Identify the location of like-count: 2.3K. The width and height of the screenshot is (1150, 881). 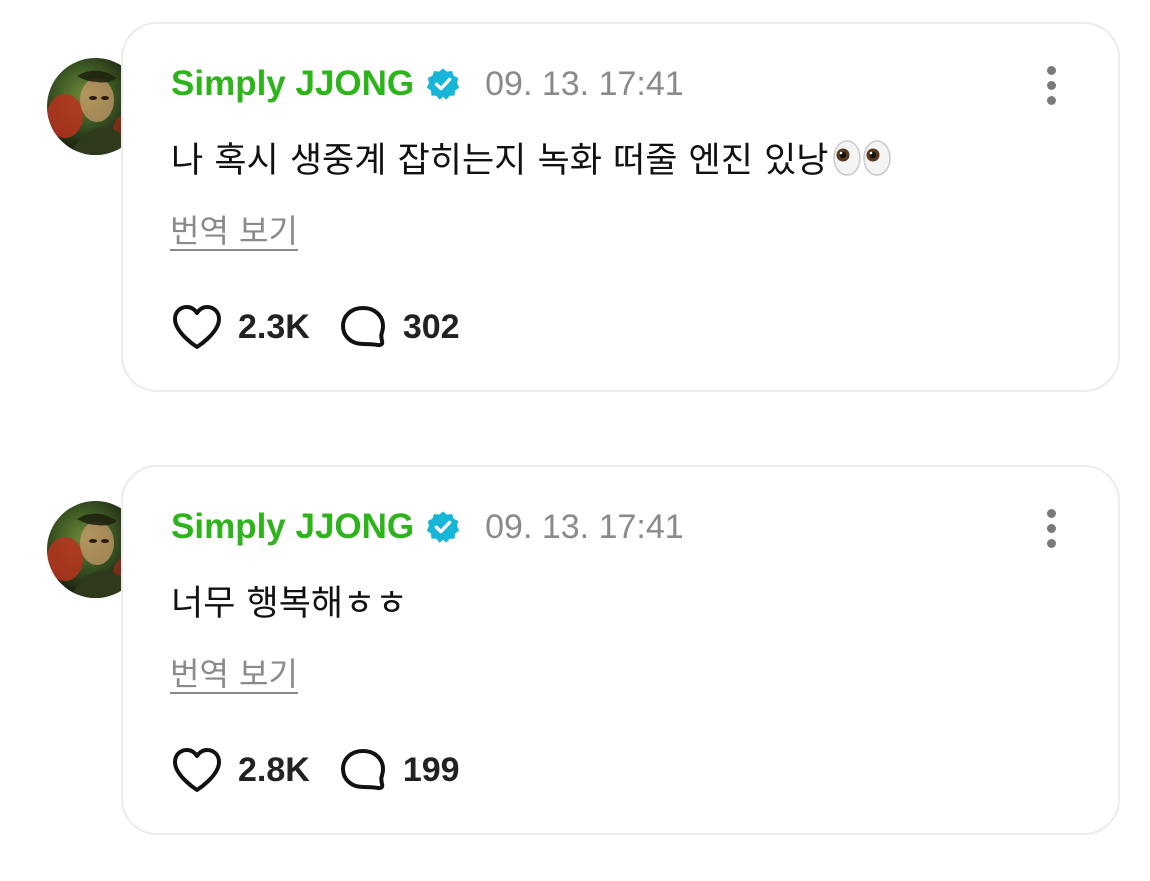
(274, 326).